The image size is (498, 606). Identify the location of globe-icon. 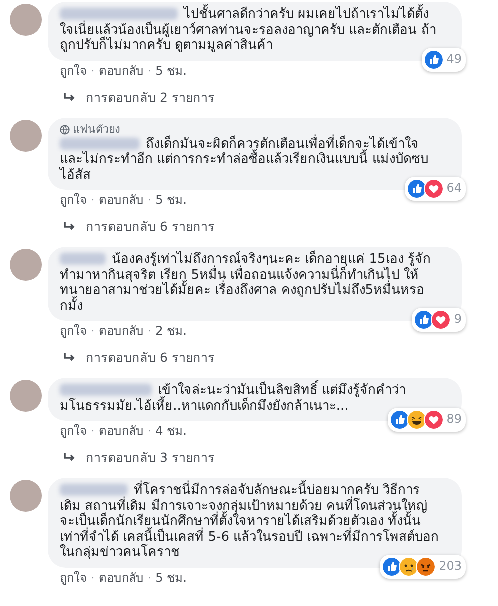
(65, 129).